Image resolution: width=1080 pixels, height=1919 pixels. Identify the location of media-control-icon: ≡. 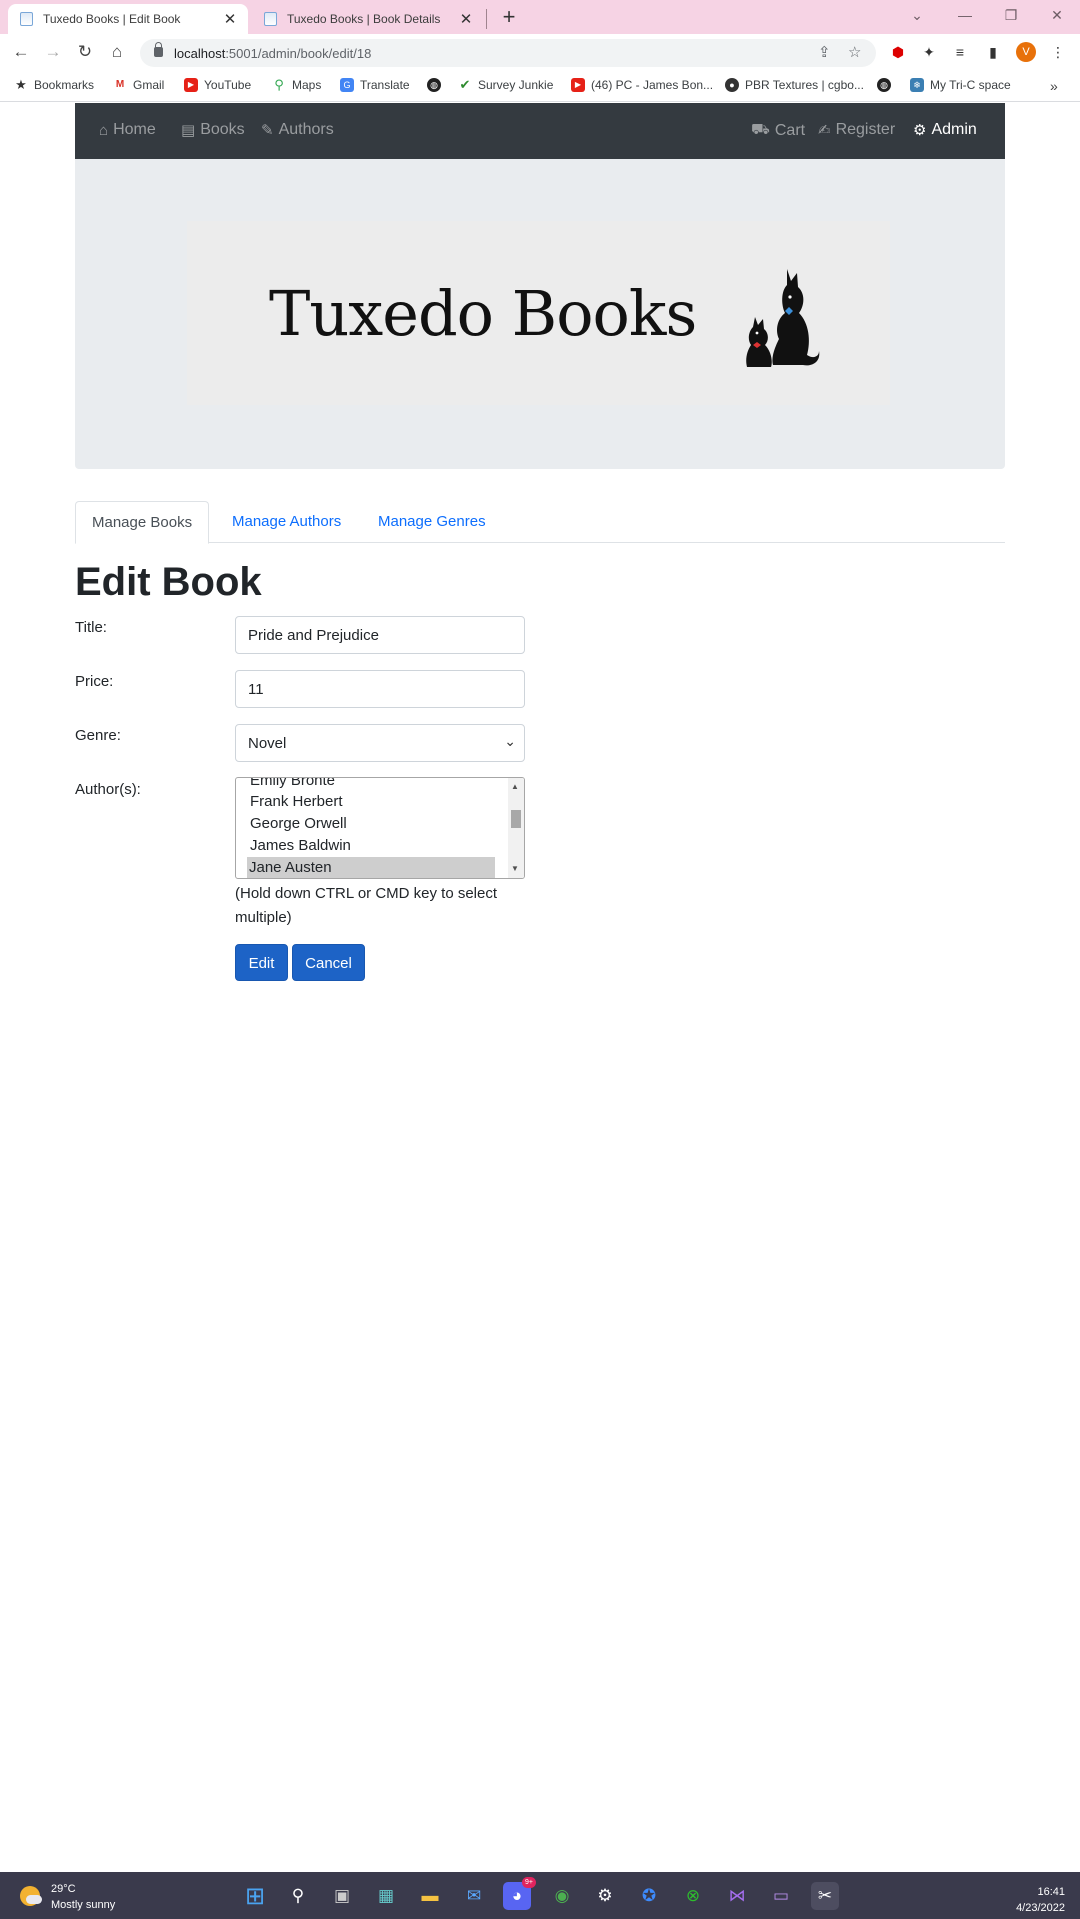
(960, 52).